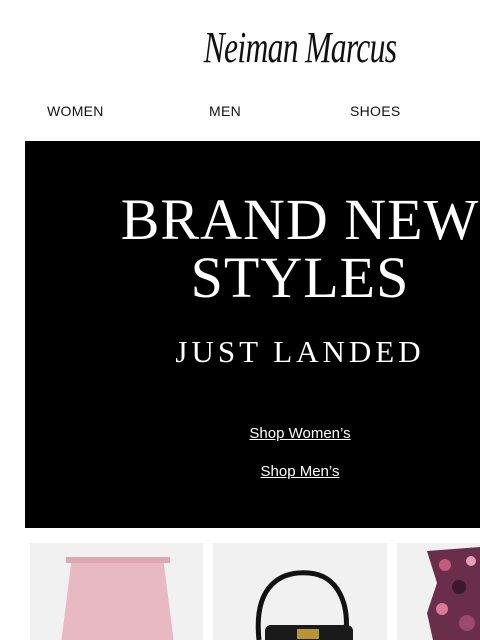  Describe the element at coordinates (300, 219) in the screenshot. I see `hero-title-line1: BRAND NEW` at that location.